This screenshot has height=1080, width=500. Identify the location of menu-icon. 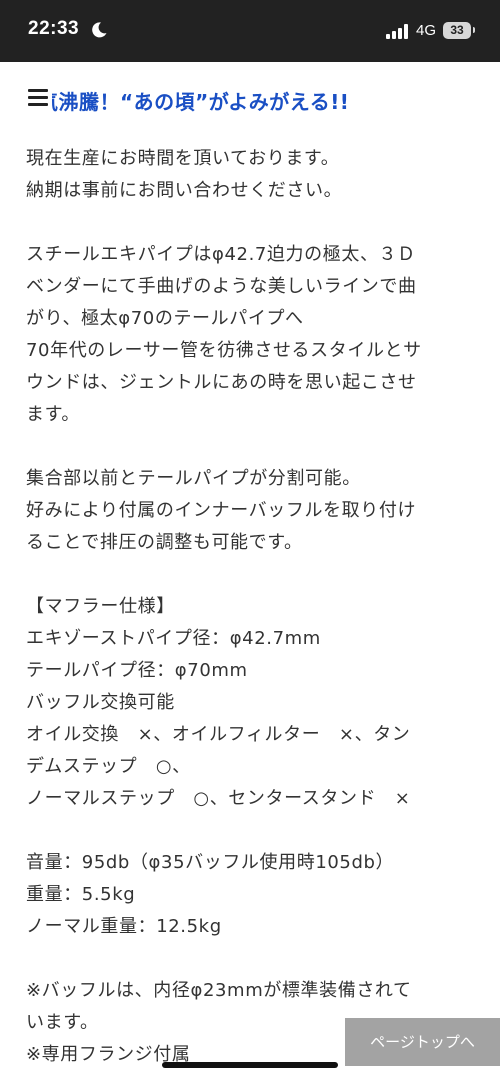
(38, 98).